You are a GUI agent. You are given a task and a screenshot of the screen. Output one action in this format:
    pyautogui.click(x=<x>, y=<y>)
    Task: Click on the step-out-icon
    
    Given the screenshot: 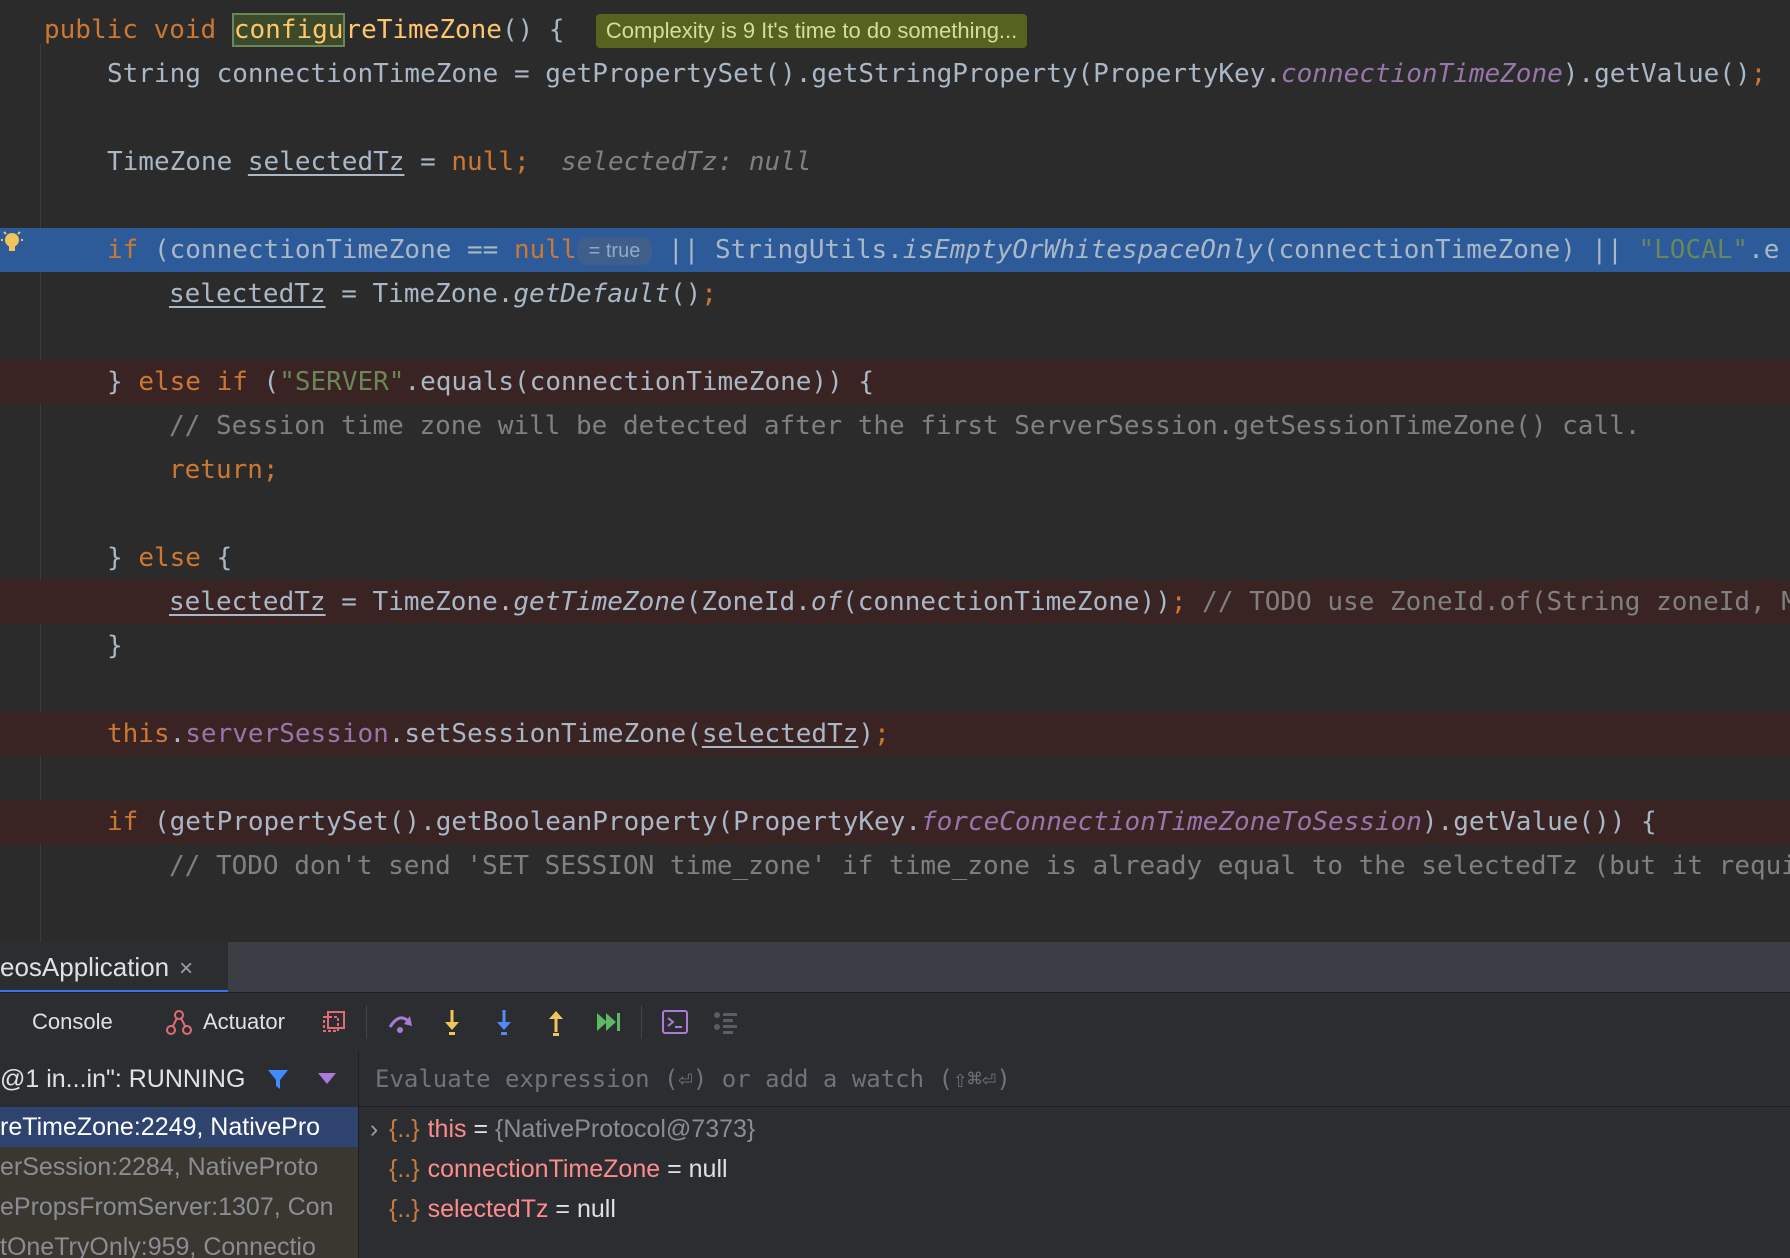 What is the action you would take?
    pyautogui.click(x=556, y=1022)
    